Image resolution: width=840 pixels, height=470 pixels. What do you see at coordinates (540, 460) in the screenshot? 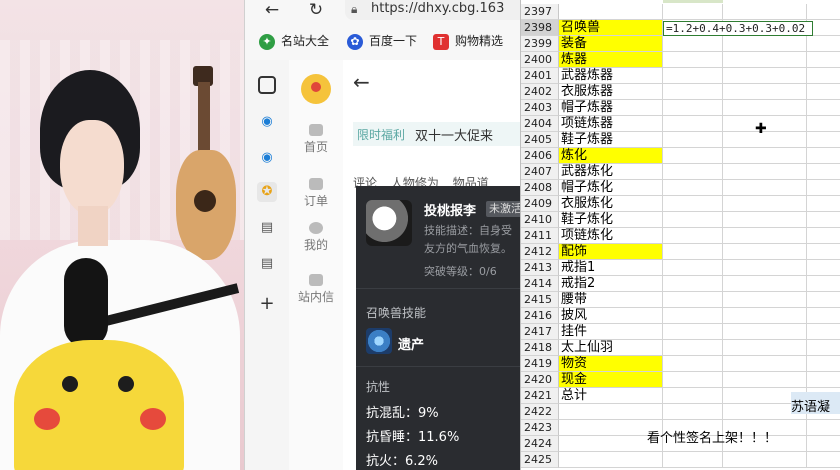
I see `row-number: 2425` at bounding box center [540, 460].